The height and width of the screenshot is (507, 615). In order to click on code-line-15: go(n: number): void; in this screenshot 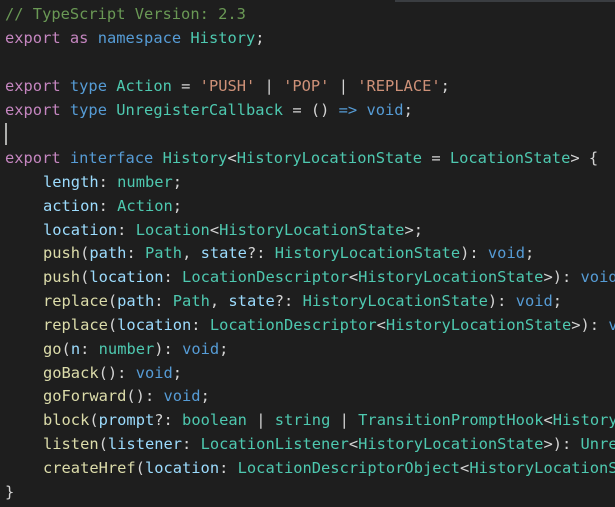, I will do `click(116, 349)`.